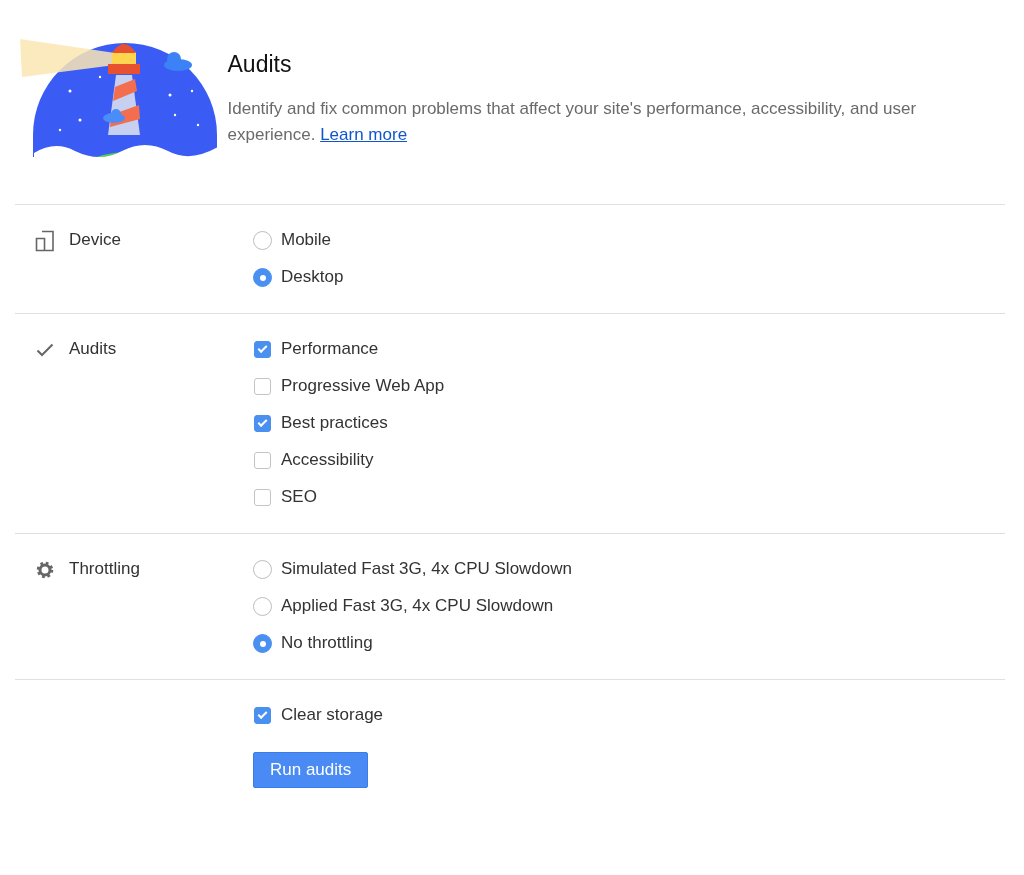  I want to click on section-label: Audits, so click(93, 349).